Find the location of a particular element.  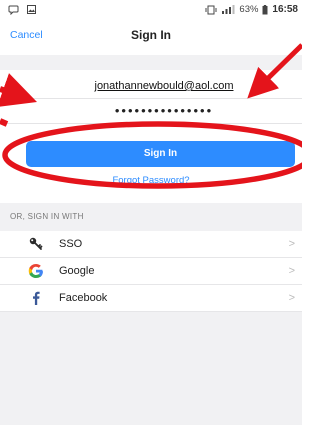

email-field: jonathannewbould@aol.com is located at coordinates (151, 87).